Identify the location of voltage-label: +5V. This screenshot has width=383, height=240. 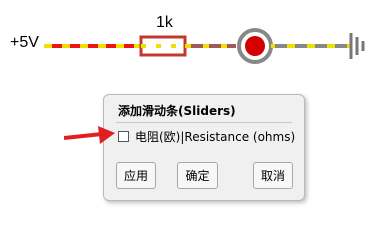
(24, 42).